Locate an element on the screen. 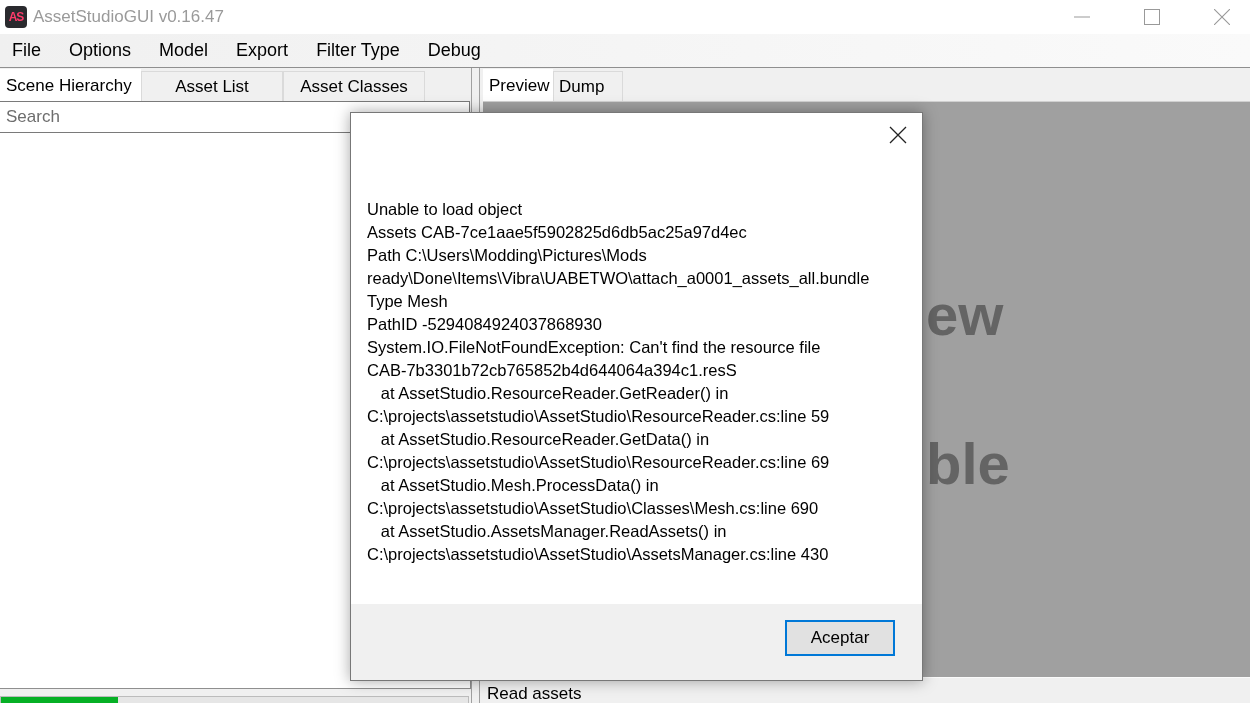 This screenshot has height=703, width=1250. message-line: CAB-7b3301b72cb765852b4d644064a394c1.resS is located at coordinates (552, 370).